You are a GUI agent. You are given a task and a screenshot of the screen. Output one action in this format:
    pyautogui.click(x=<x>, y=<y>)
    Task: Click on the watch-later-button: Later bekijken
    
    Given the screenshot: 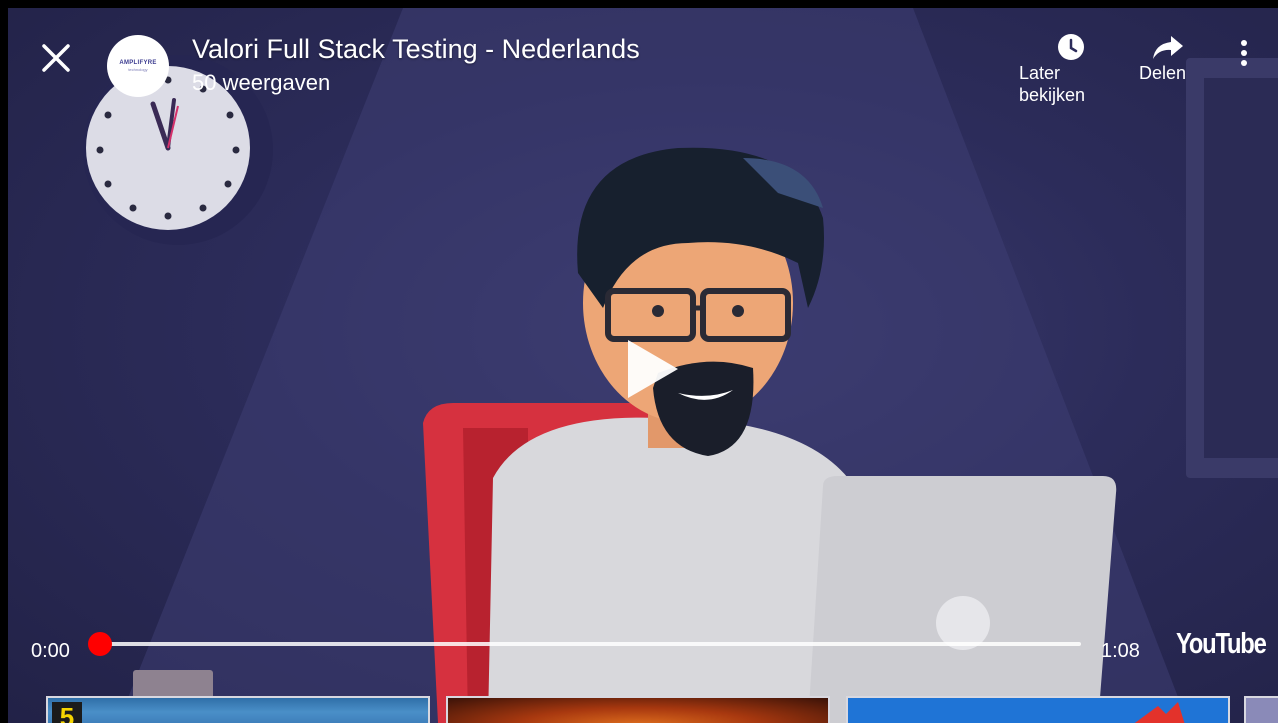 What is the action you would take?
    pyautogui.click(x=1052, y=69)
    